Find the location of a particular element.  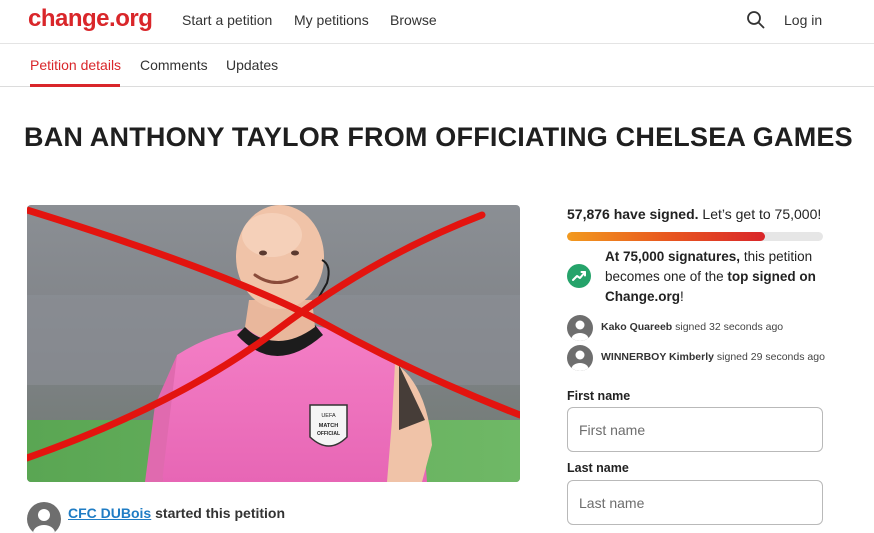

change-org-logo: change.org is located at coordinates (90, 19).